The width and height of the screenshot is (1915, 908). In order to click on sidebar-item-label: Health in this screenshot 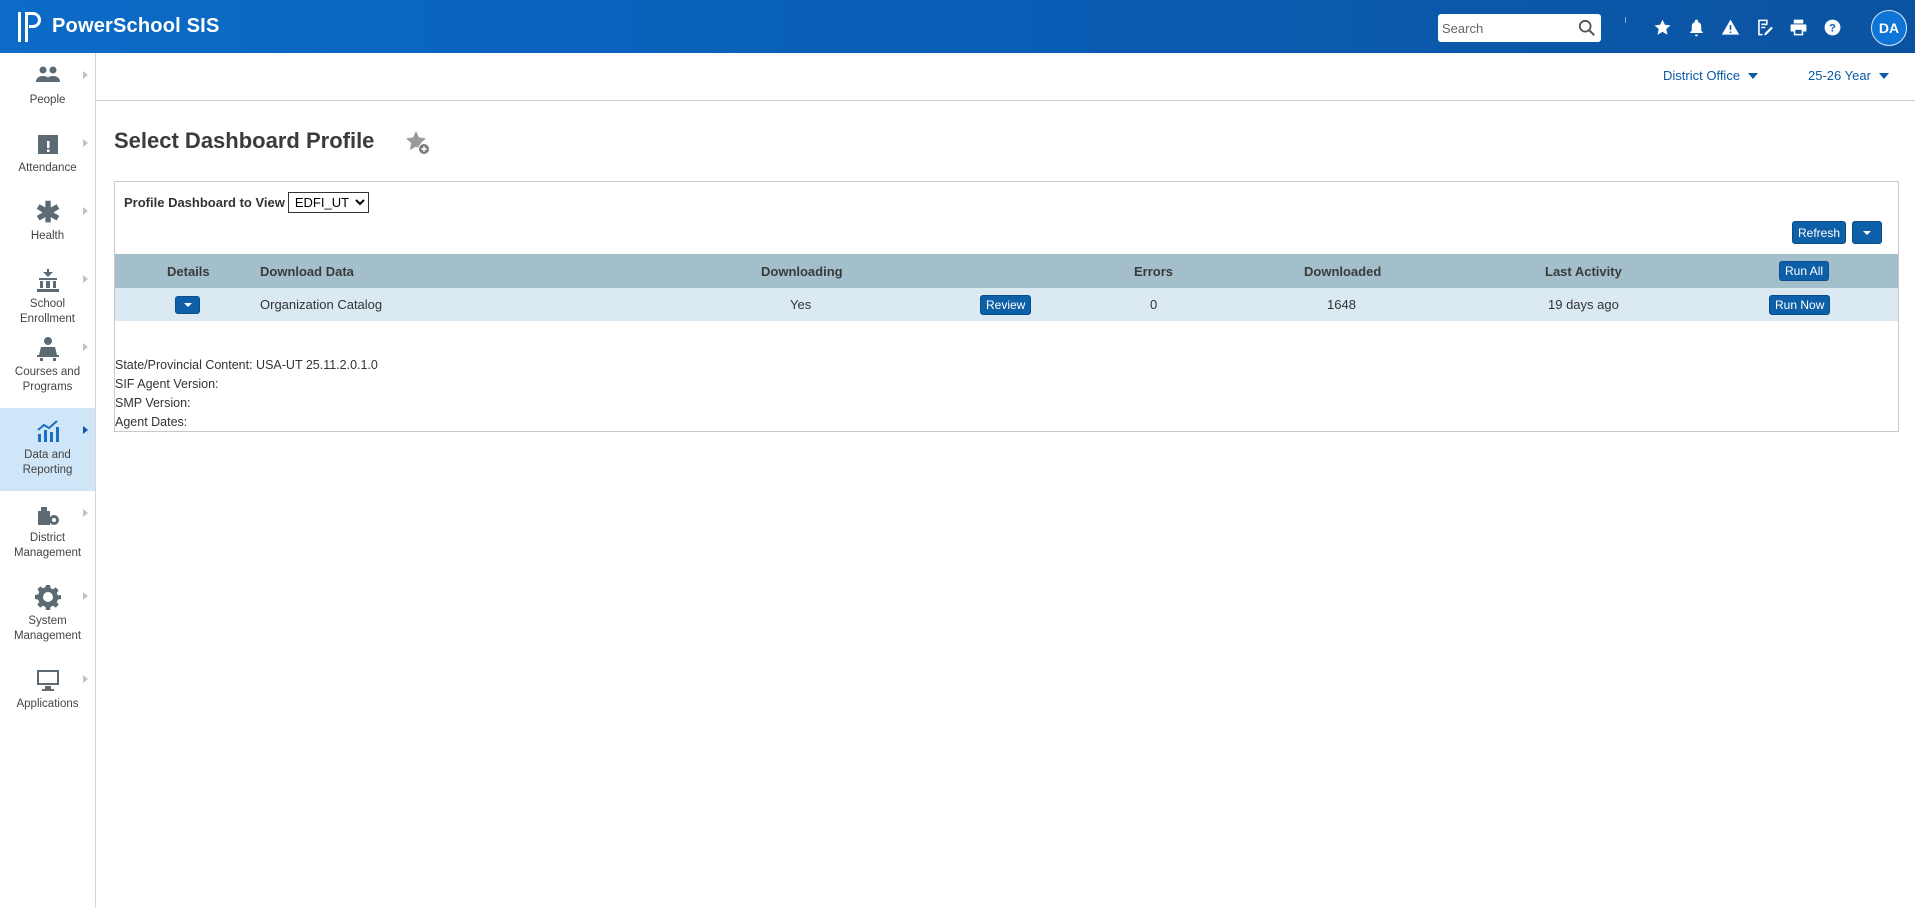, I will do `click(47, 236)`.